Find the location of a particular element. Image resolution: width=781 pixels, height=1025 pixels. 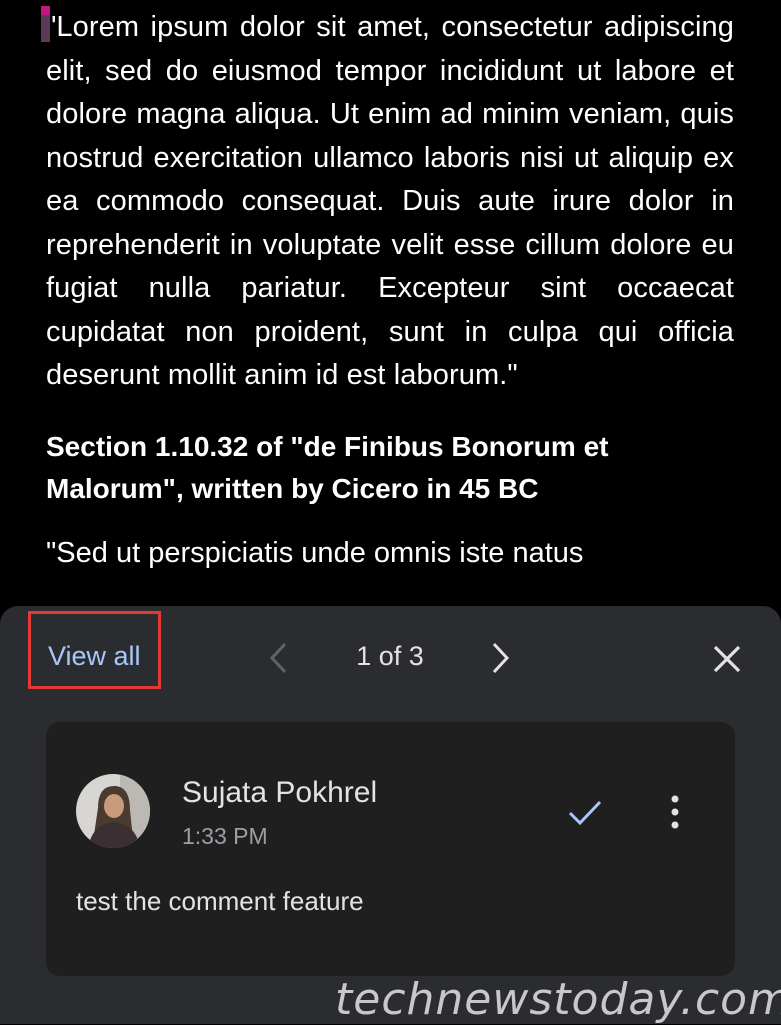

comment-time: 1:33 PM is located at coordinates (225, 836).